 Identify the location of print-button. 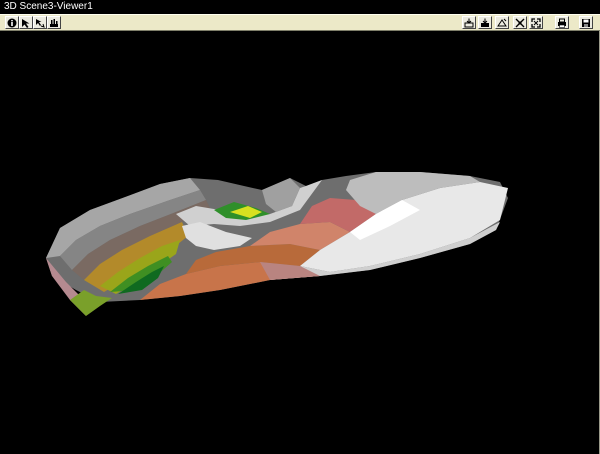
(562, 22).